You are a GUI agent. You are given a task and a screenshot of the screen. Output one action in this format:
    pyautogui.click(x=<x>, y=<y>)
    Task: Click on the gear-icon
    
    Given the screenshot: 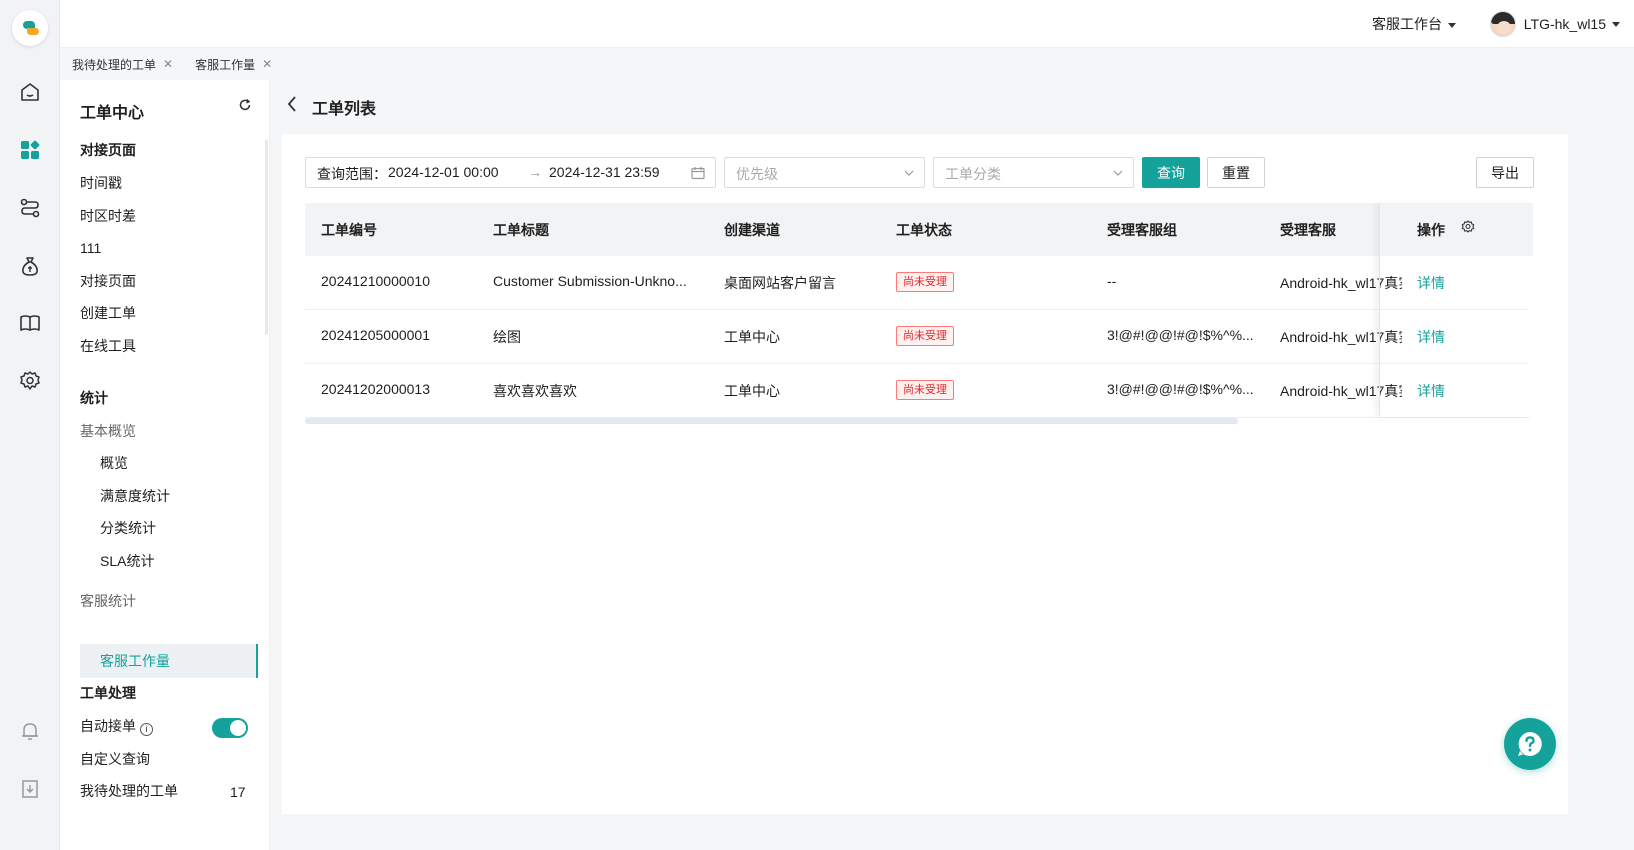 What is the action you would take?
    pyautogui.click(x=30, y=381)
    